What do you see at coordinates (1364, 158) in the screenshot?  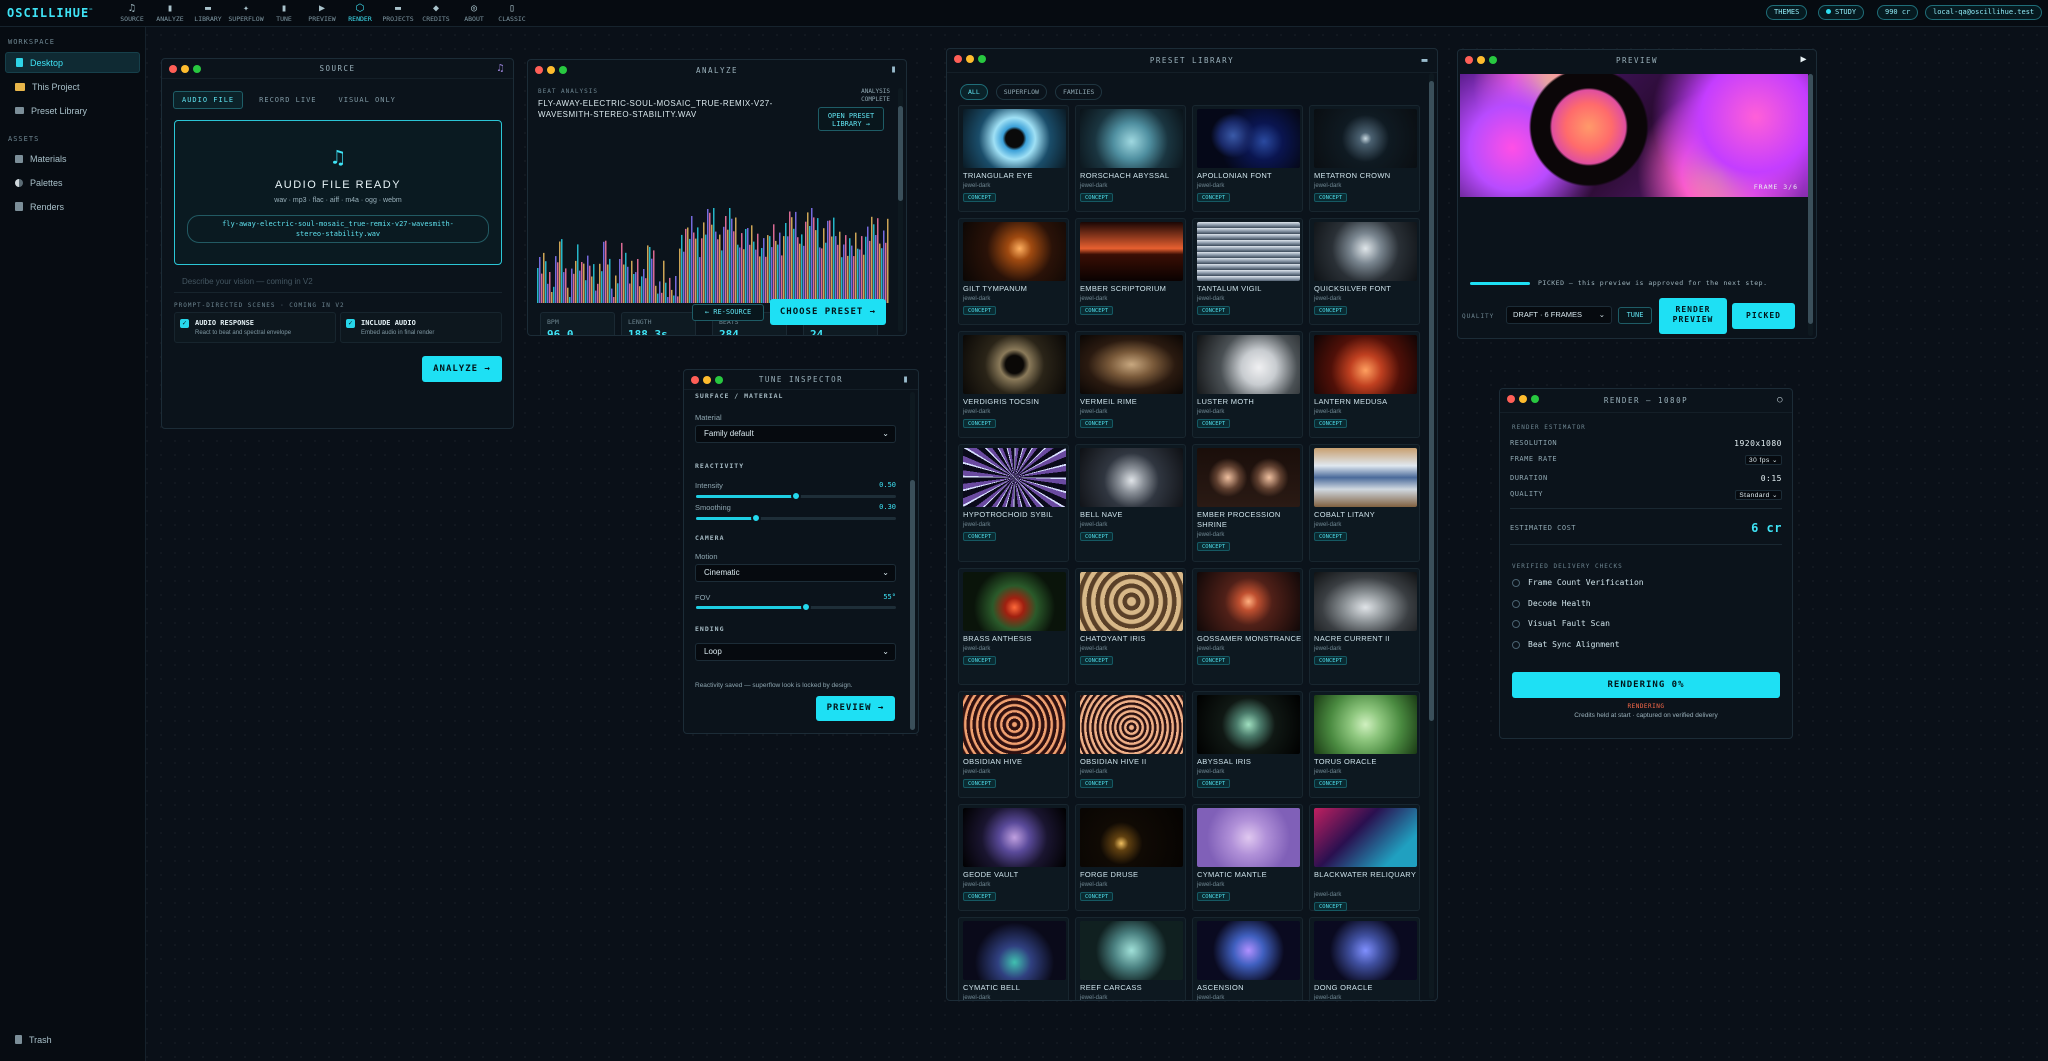 I see `preset-card: METATRON CROWN jewel-dark CONCEPT` at bounding box center [1364, 158].